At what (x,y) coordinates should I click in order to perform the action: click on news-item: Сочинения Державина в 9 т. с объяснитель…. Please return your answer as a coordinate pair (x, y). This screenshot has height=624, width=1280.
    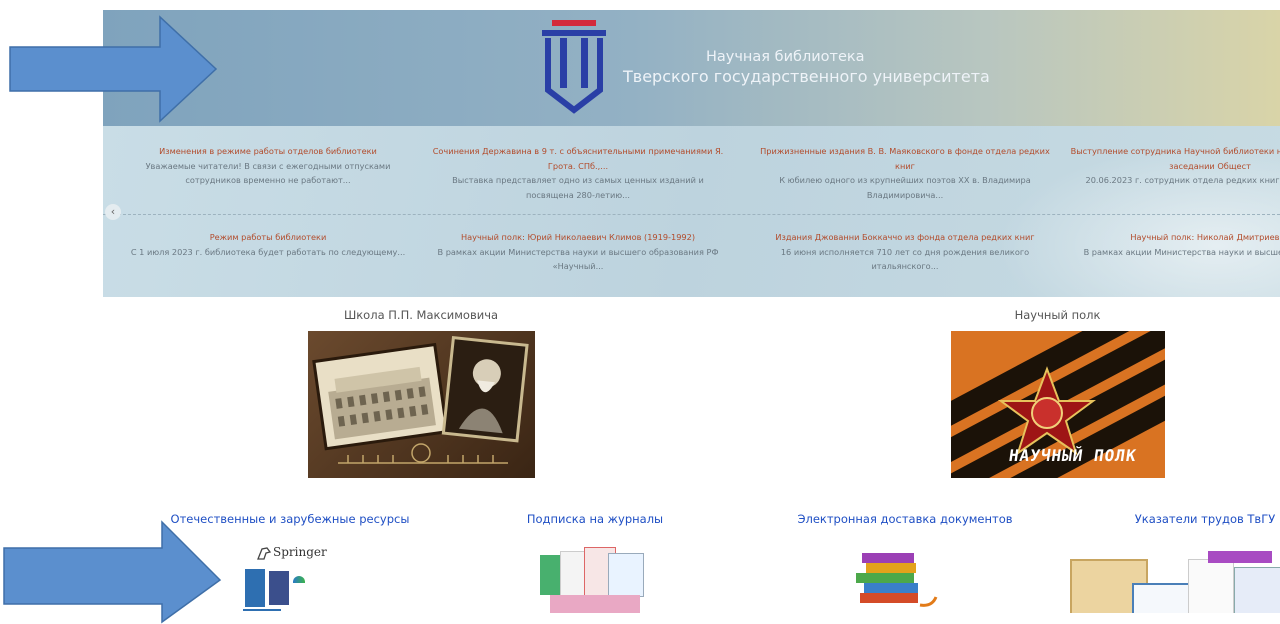
    Looking at the image, I should click on (578, 173).